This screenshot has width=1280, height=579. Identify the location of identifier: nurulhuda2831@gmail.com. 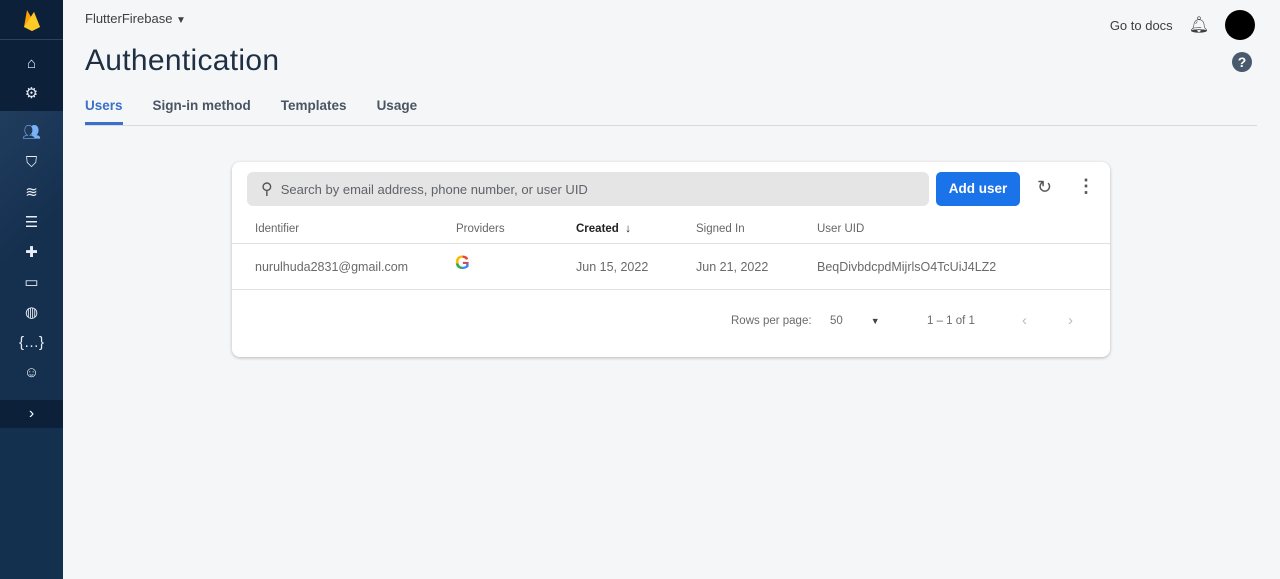
(332, 266).